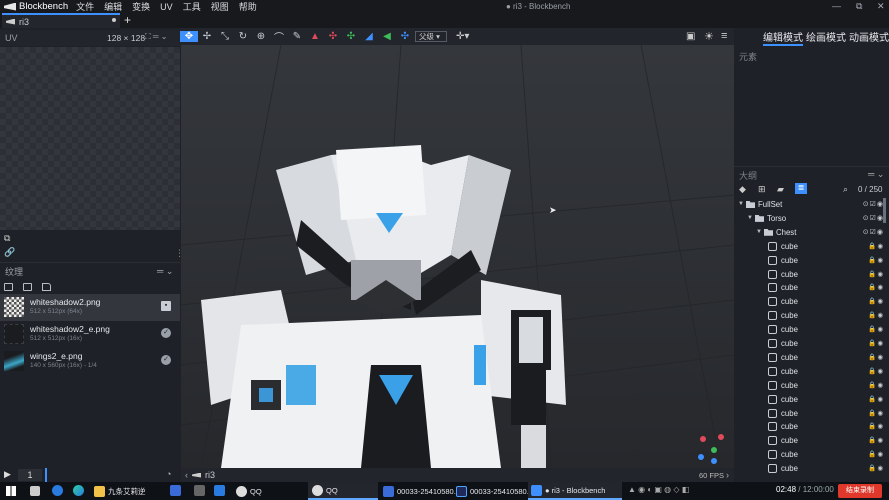 The width and height of the screenshot is (889, 500). I want to click on stop-recording-button: 结束录制, so click(860, 491).